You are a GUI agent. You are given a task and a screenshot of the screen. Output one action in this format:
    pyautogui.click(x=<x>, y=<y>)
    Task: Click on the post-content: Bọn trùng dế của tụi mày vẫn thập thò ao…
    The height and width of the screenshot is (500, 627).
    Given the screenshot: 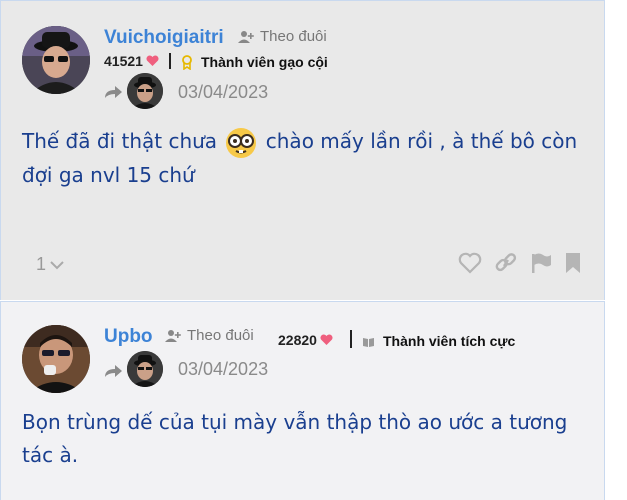 What is the action you would take?
    pyautogui.click(x=295, y=438)
    